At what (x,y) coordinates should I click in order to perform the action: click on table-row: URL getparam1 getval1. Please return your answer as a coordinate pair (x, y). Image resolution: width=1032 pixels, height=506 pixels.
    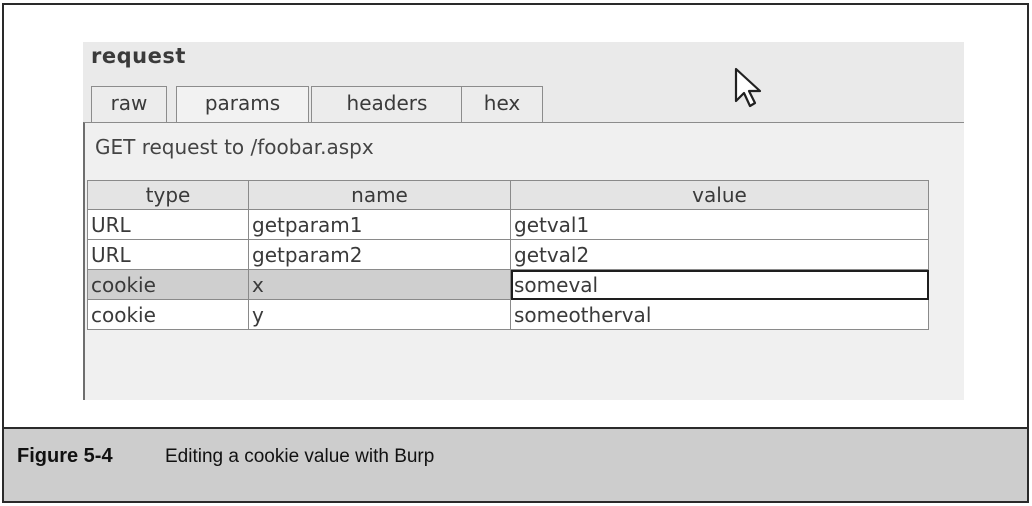
    Looking at the image, I should click on (508, 224).